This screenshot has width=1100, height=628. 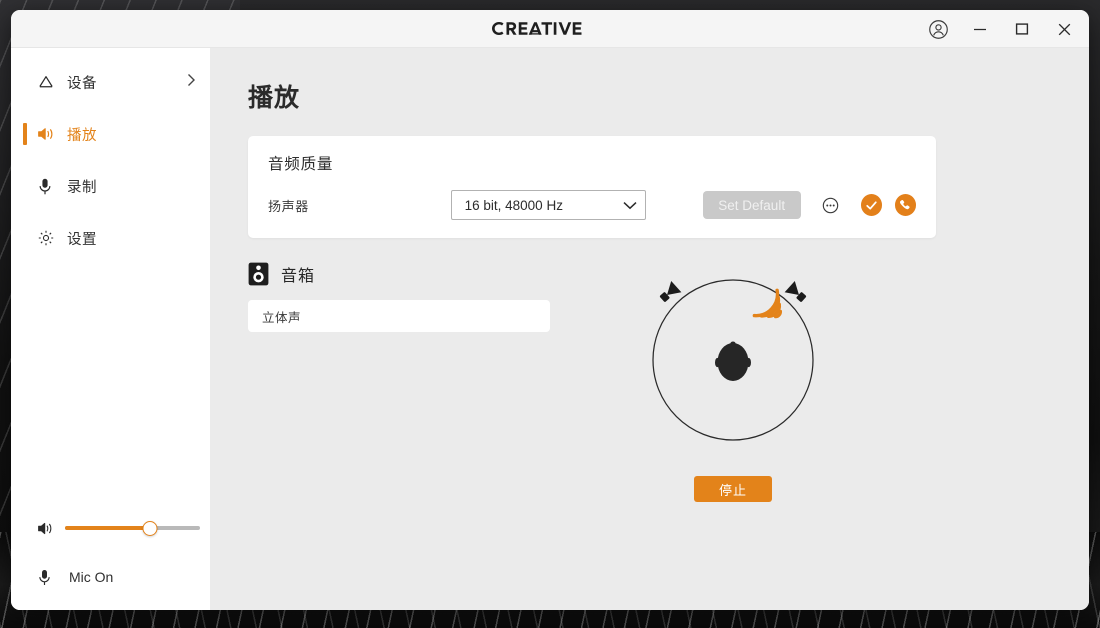 What do you see at coordinates (82, 187) in the screenshot?
I see `sidebar-item-label: 录制` at bounding box center [82, 187].